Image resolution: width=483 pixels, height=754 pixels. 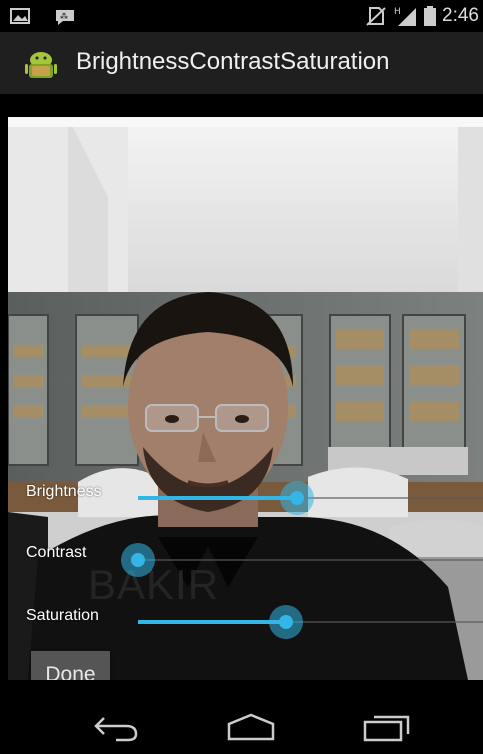 I want to click on android-app-icon, so click(x=41, y=66).